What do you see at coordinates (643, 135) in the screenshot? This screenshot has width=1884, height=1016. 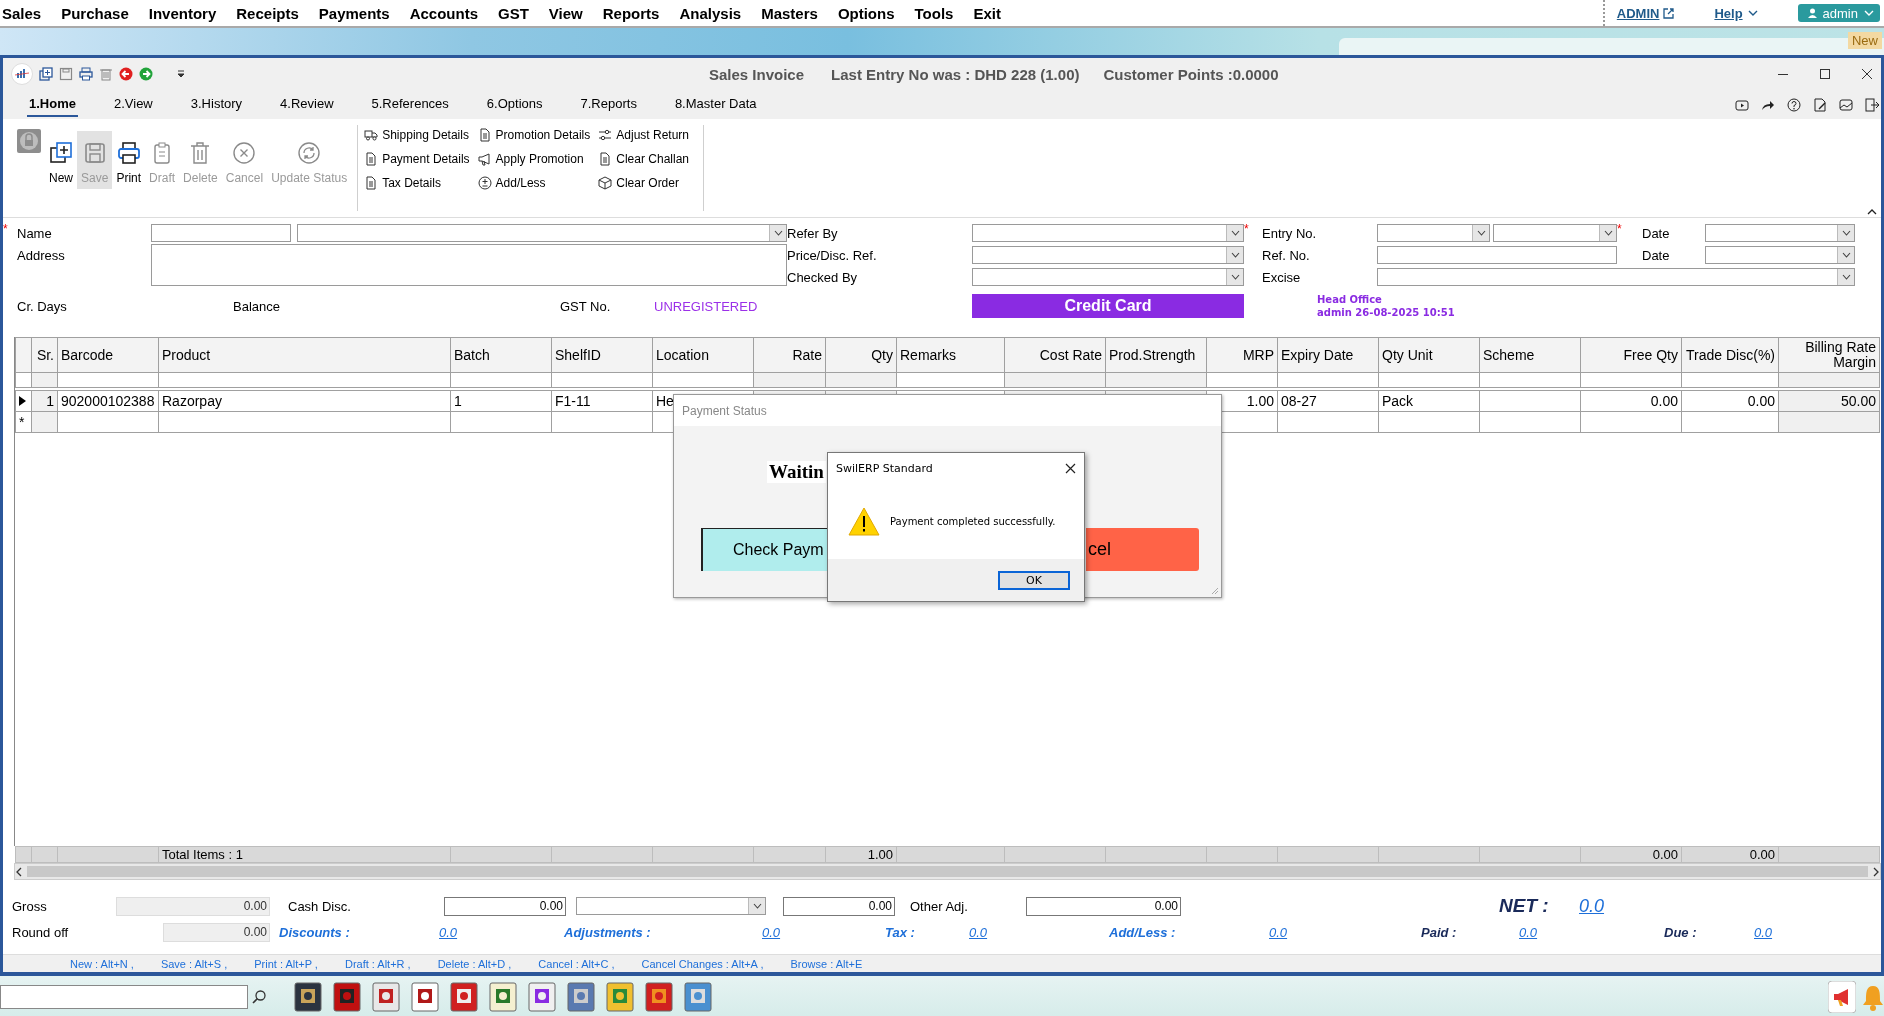 I see `ribbon-button: Adjust Return` at bounding box center [643, 135].